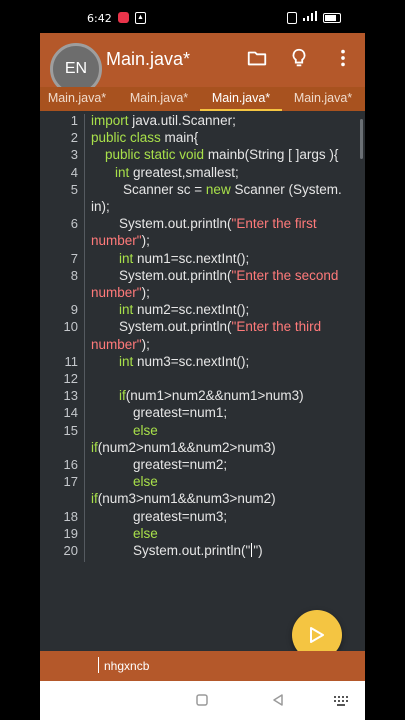 This screenshot has width=405, height=720. I want to click on app-toolbar: EN Main.java*, so click(202, 64).